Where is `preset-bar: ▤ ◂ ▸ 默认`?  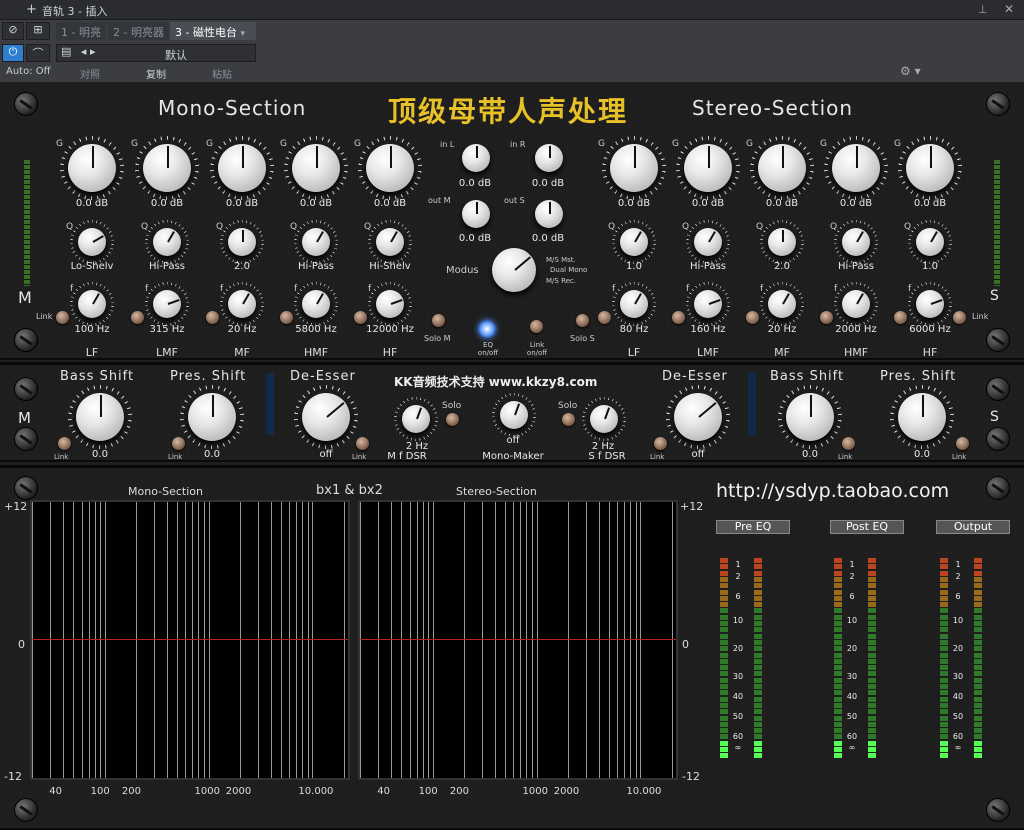
preset-bar: ▤ ◂ ▸ 默认 is located at coordinates (156, 53).